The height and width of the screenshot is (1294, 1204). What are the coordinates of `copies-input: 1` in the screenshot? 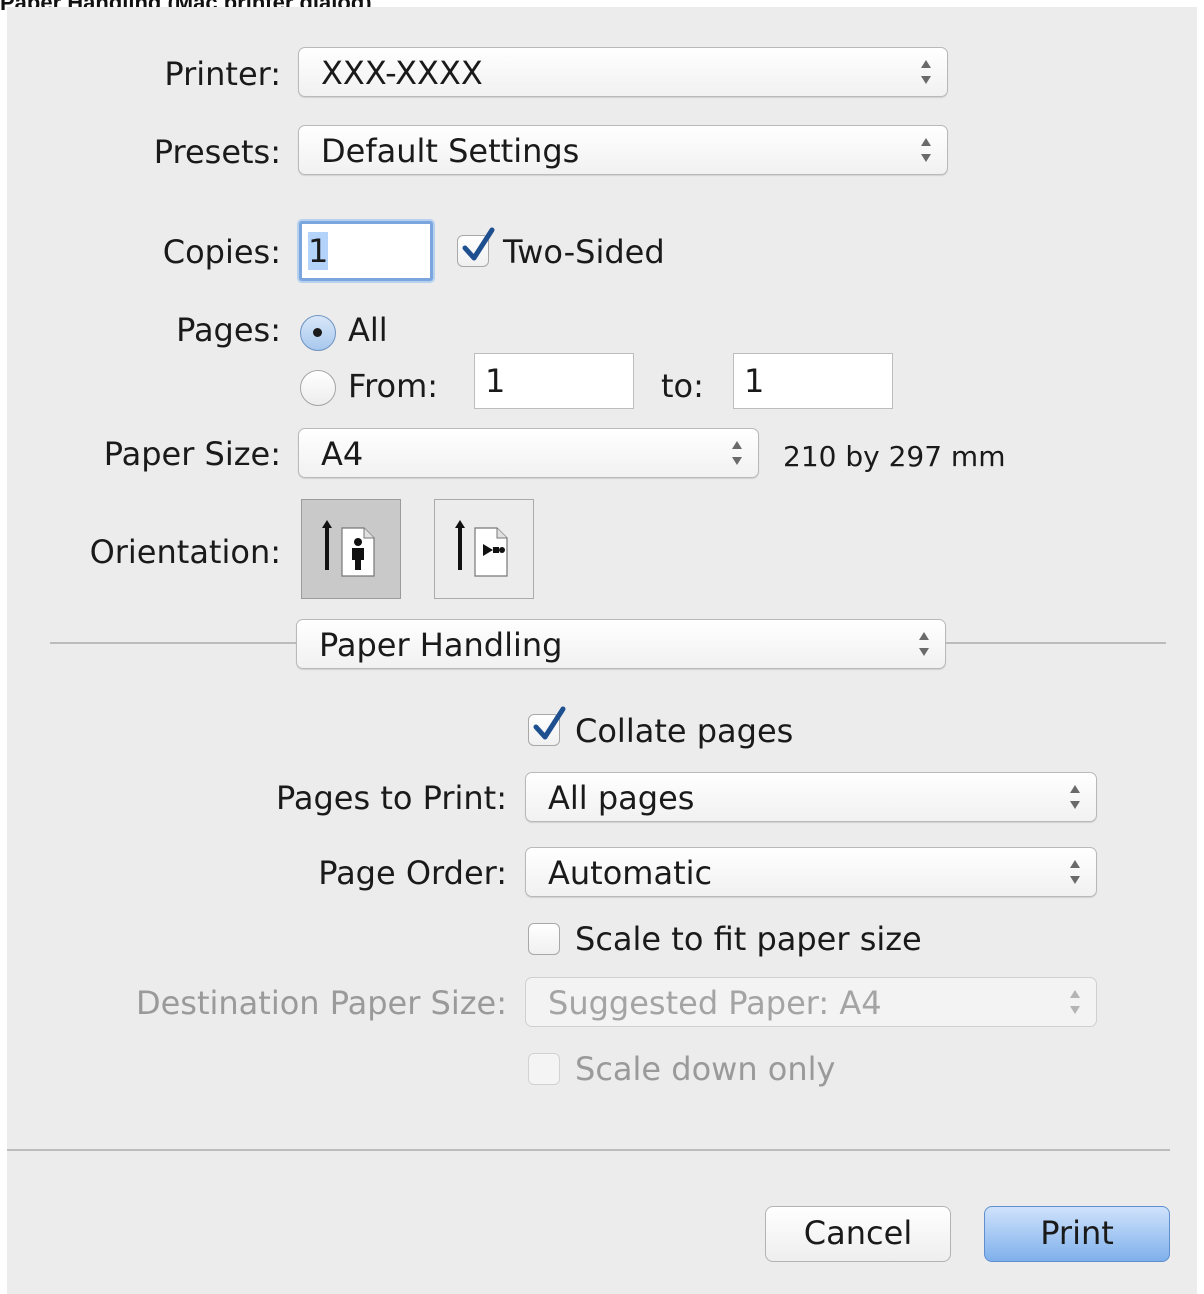 It's located at (366, 251).